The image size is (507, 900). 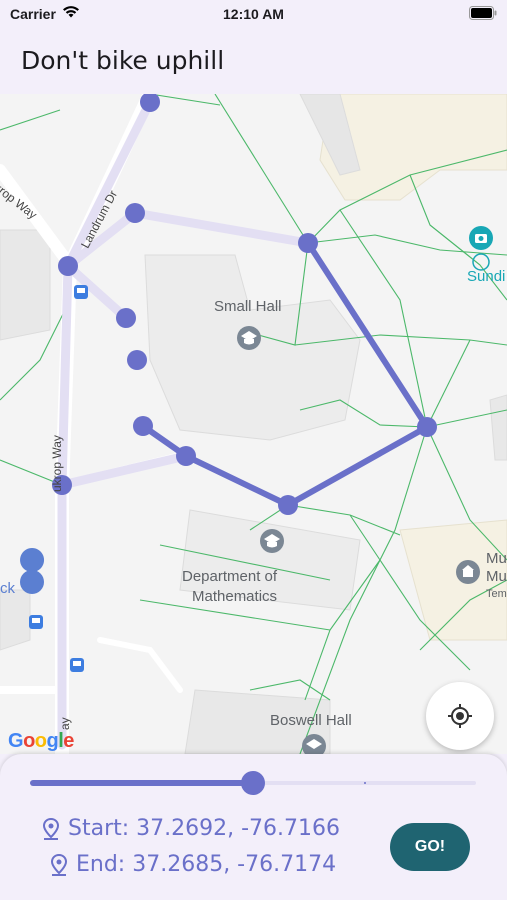 I want to click on my-location-button, so click(x=460, y=716).